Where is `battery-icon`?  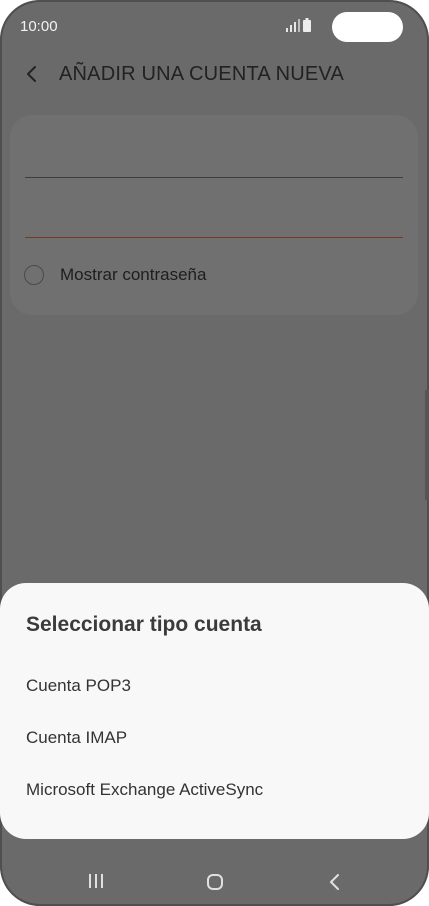 battery-icon is located at coordinates (307, 25).